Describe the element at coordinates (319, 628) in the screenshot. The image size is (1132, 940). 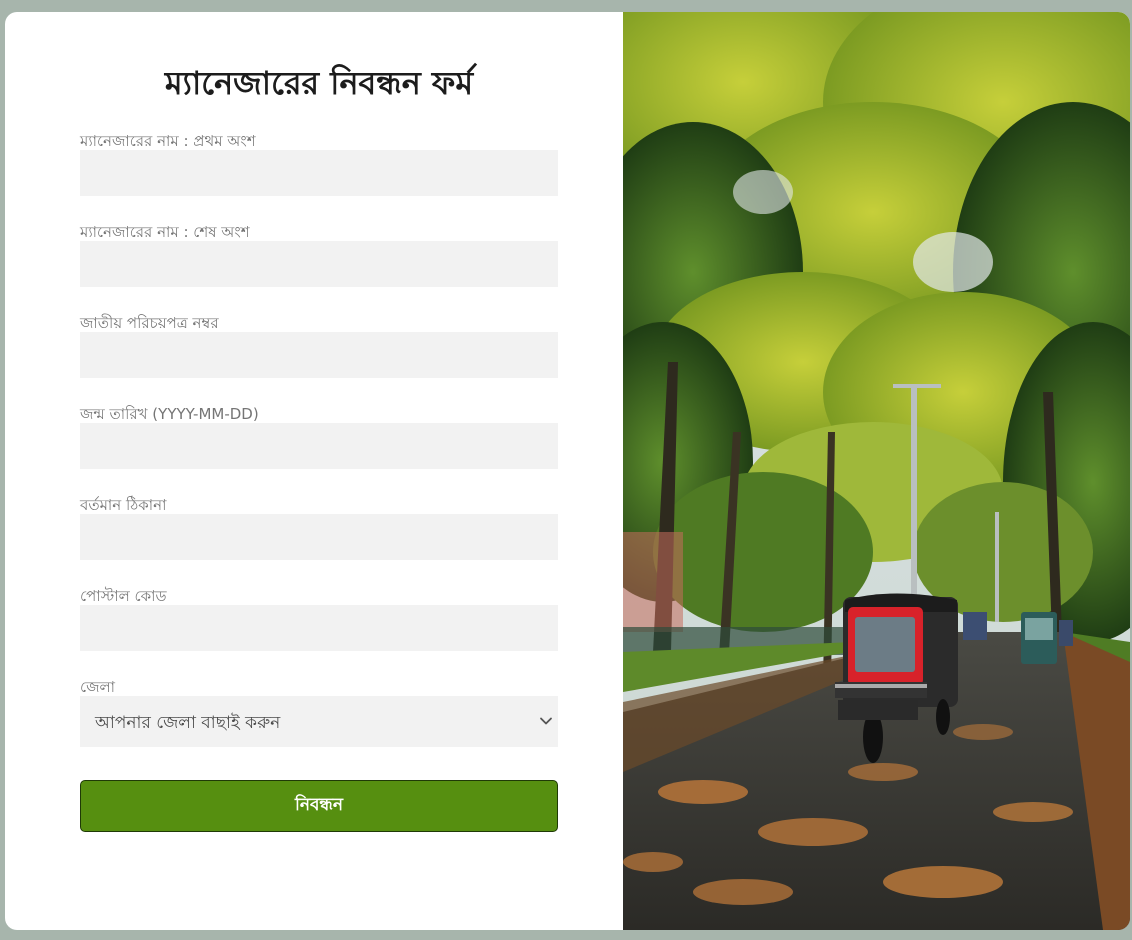
I see `postal-code-input` at that location.